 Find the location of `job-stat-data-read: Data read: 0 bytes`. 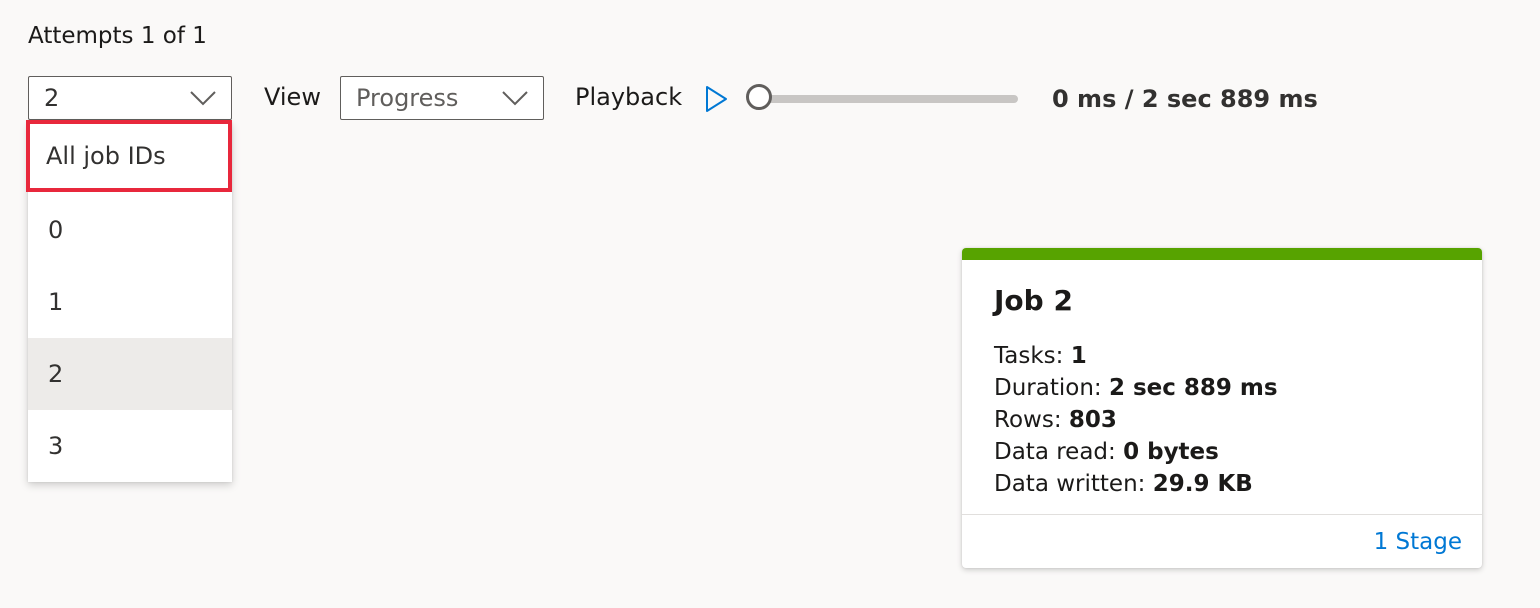

job-stat-data-read: Data read: 0 bytes is located at coordinates (1136, 452).